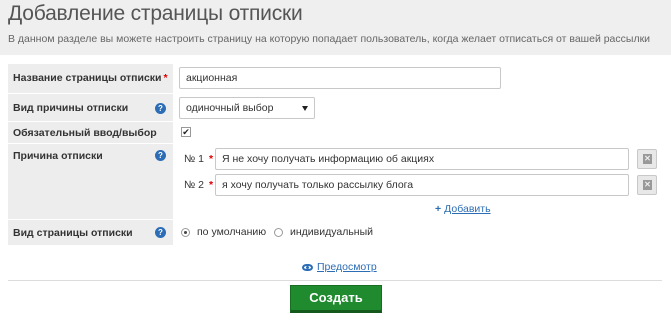 This screenshot has width=671, height=326. I want to click on reason-type-selected: одиночный выбор, so click(230, 108).